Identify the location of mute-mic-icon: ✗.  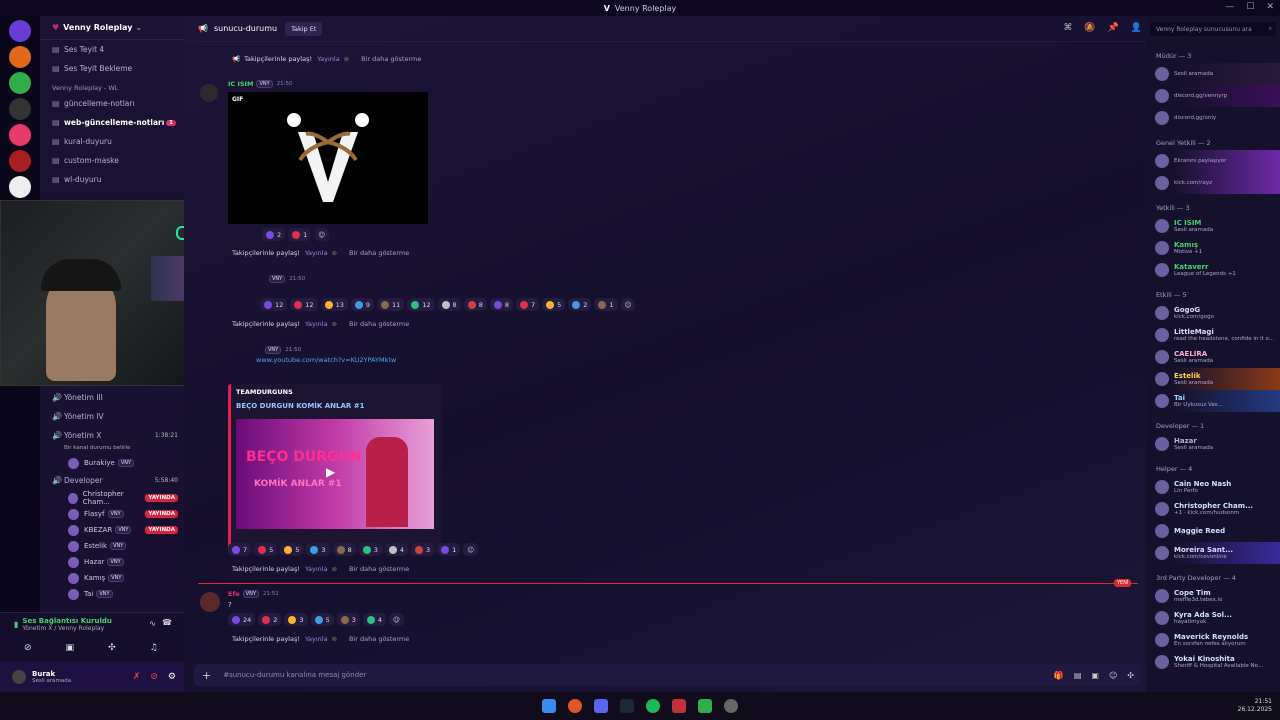
(137, 677).